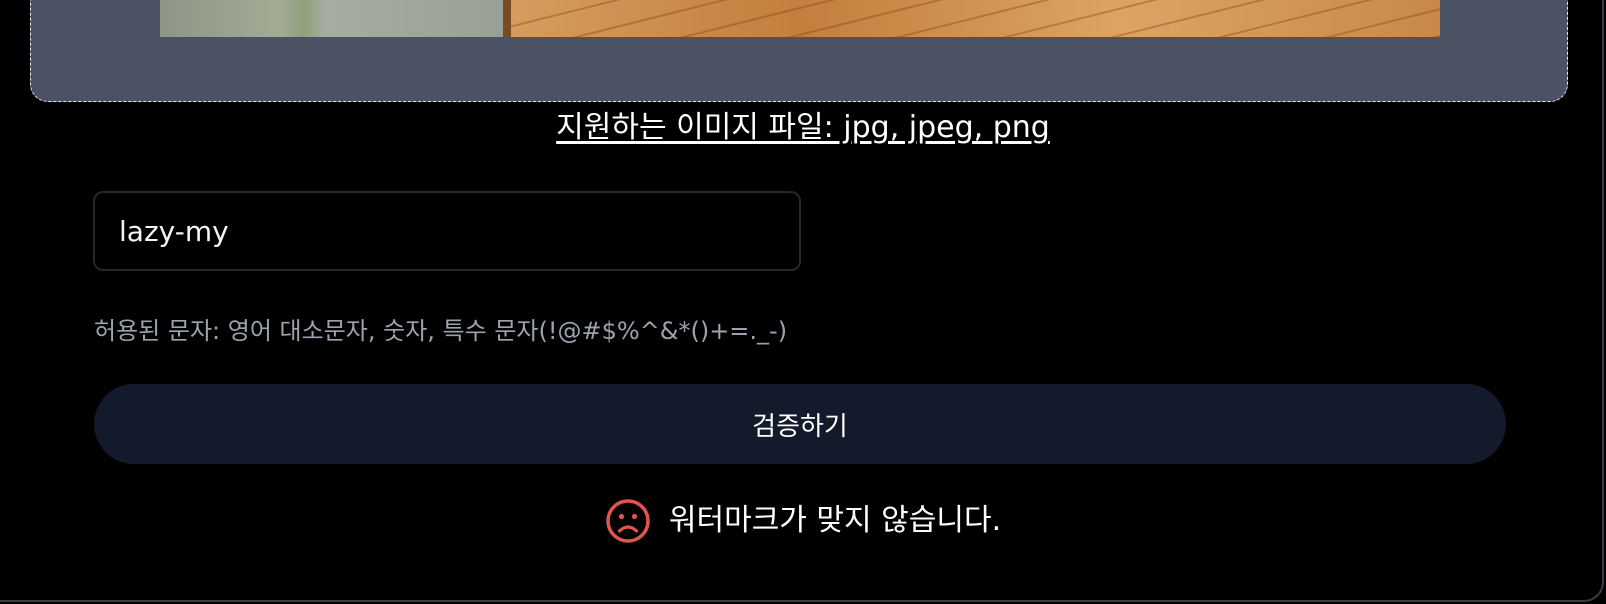 The height and width of the screenshot is (604, 1606). I want to click on watermark-text-input, so click(447, 231).